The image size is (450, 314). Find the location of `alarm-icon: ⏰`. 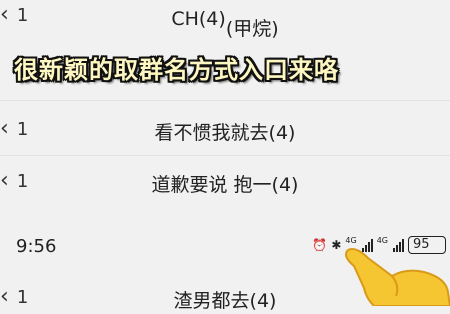

alarm-icon: ⏰ is located at coordinates (320, 245).